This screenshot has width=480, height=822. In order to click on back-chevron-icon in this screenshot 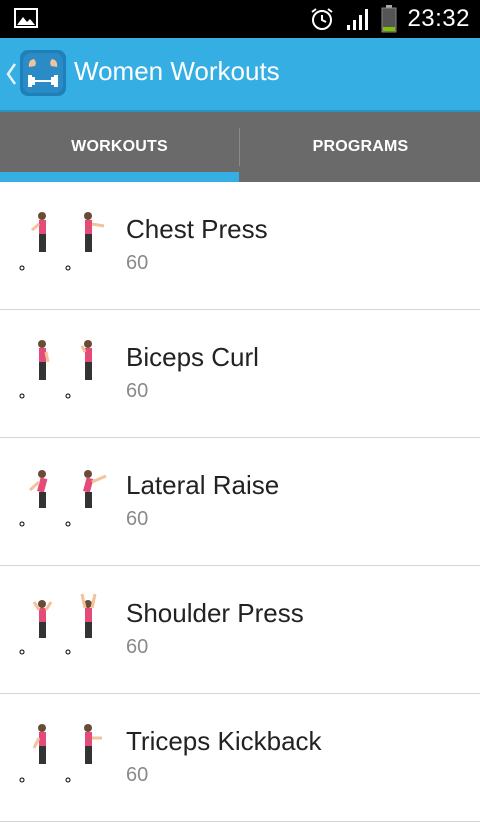, I will do `click(11, 74)`.